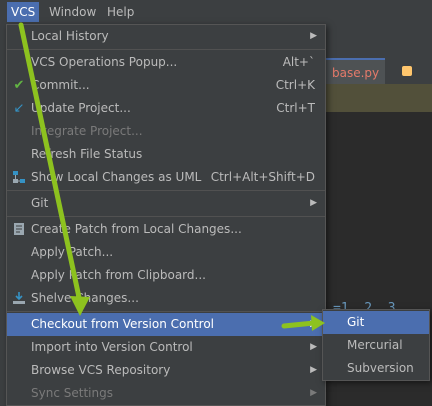 The width and height of the screenshot is (432, 406). Describe the element at coordinates (116, 177) in the screenshot. I see `menu-item-label: Show Local Changes as UML` at that location.